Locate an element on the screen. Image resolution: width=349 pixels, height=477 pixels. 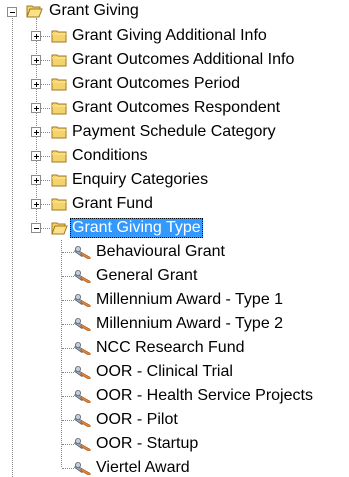
tree-node-folder: Grant Outcomes Additional Info is located at coordinates (174, 60).